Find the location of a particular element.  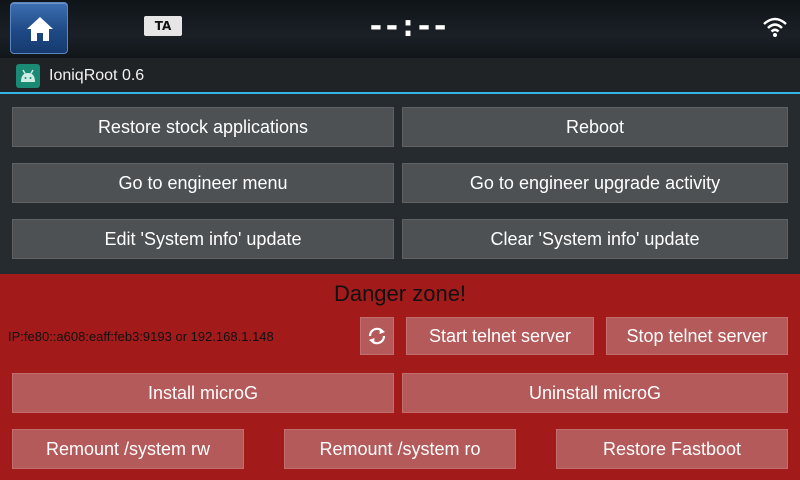

engineer-menu-button: Go to engineer menu is located at coordinates (203, 183).